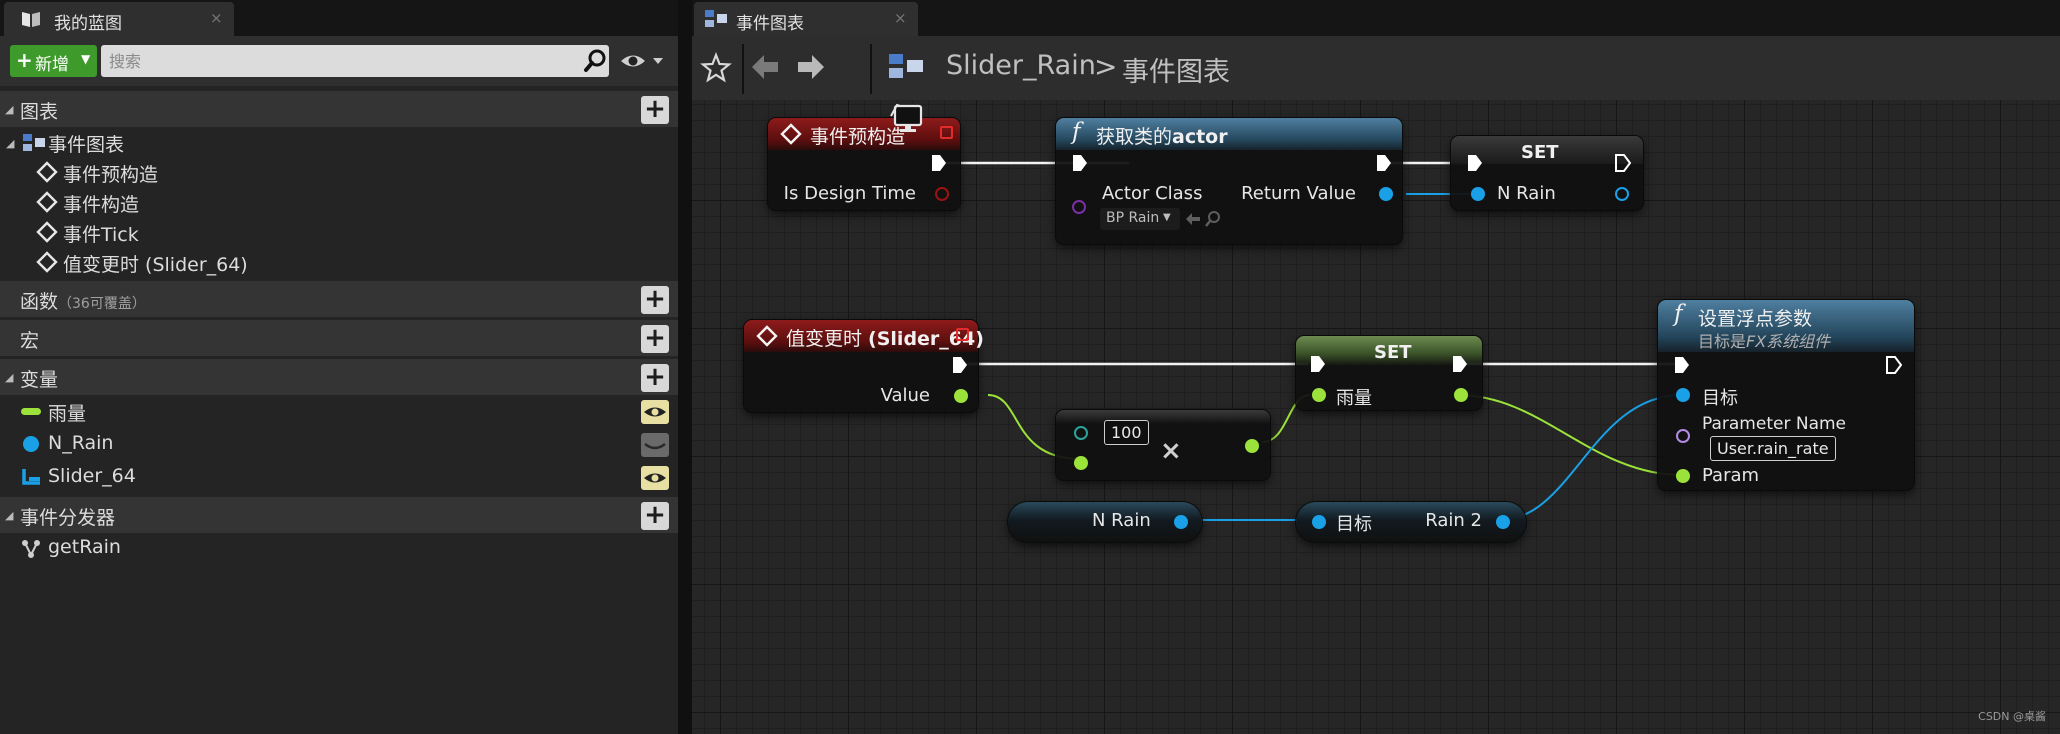 This screenshot has width=2060, height=734. I want to click on variable-item-n-rain: N_Rain, so click(170, 444).